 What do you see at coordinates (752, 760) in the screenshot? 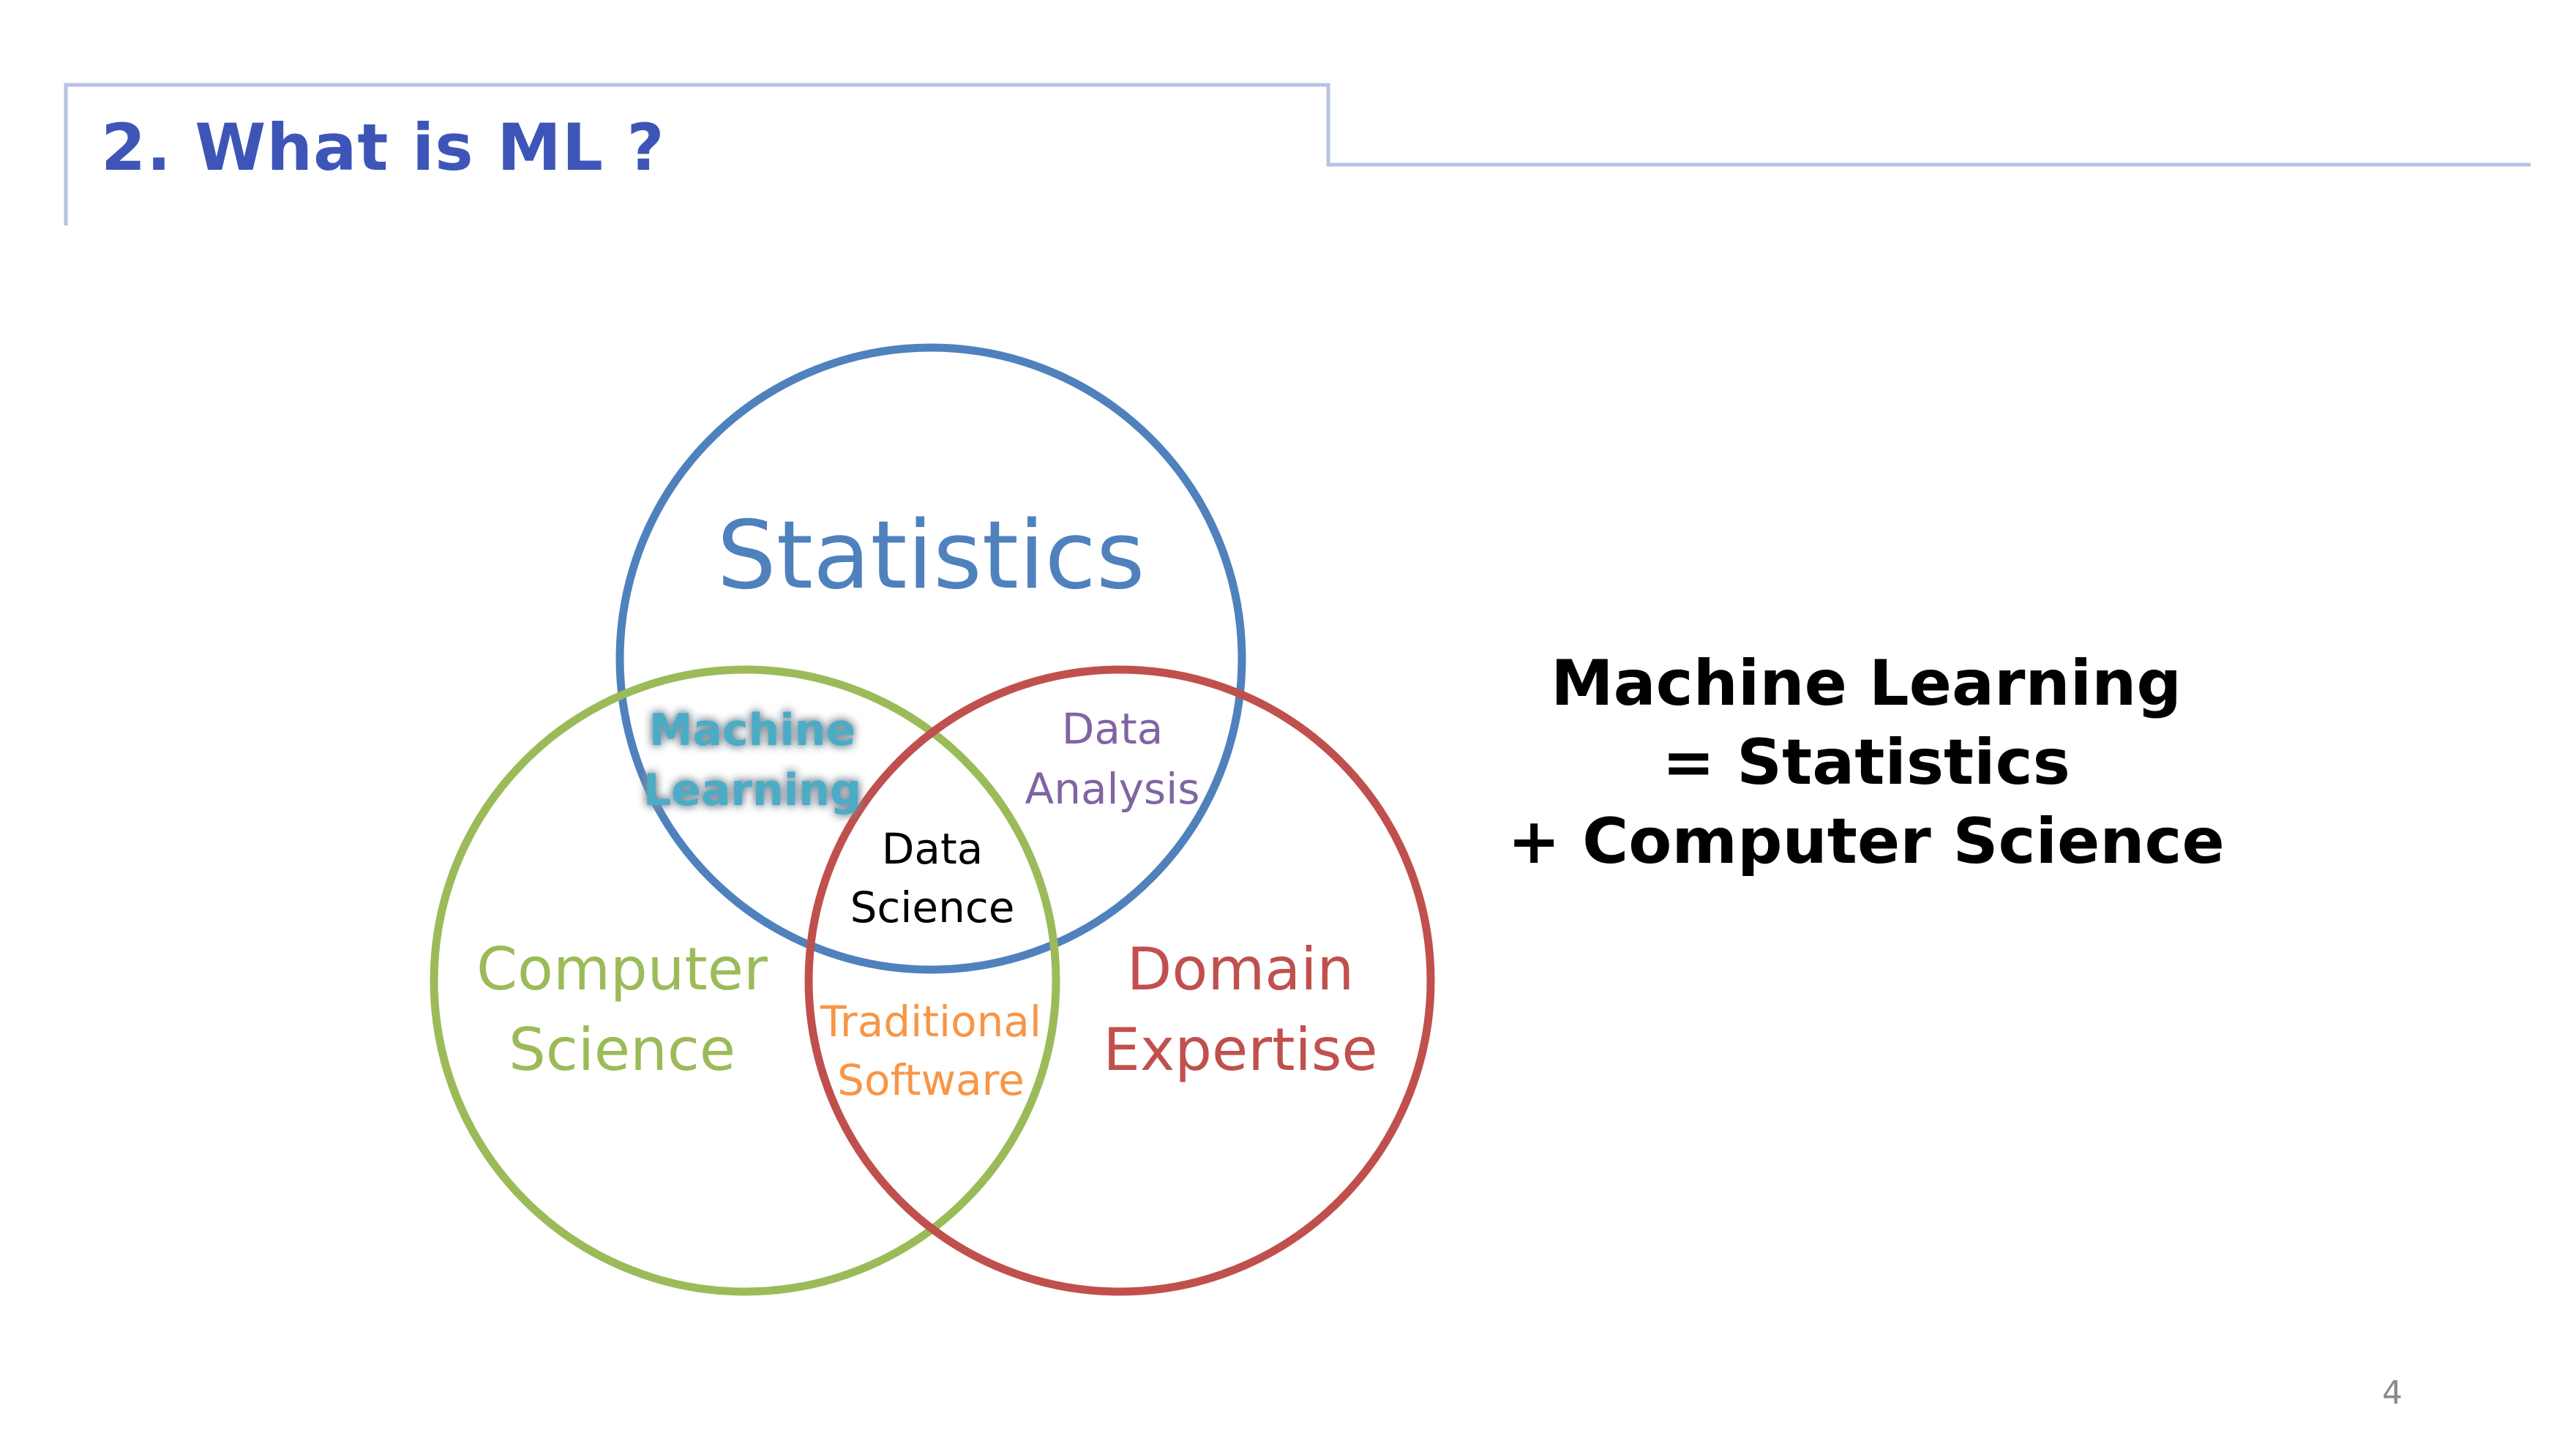
I see `machine-learning-label: Machine Learning Machine Learning` at bounding box center [752, 760].